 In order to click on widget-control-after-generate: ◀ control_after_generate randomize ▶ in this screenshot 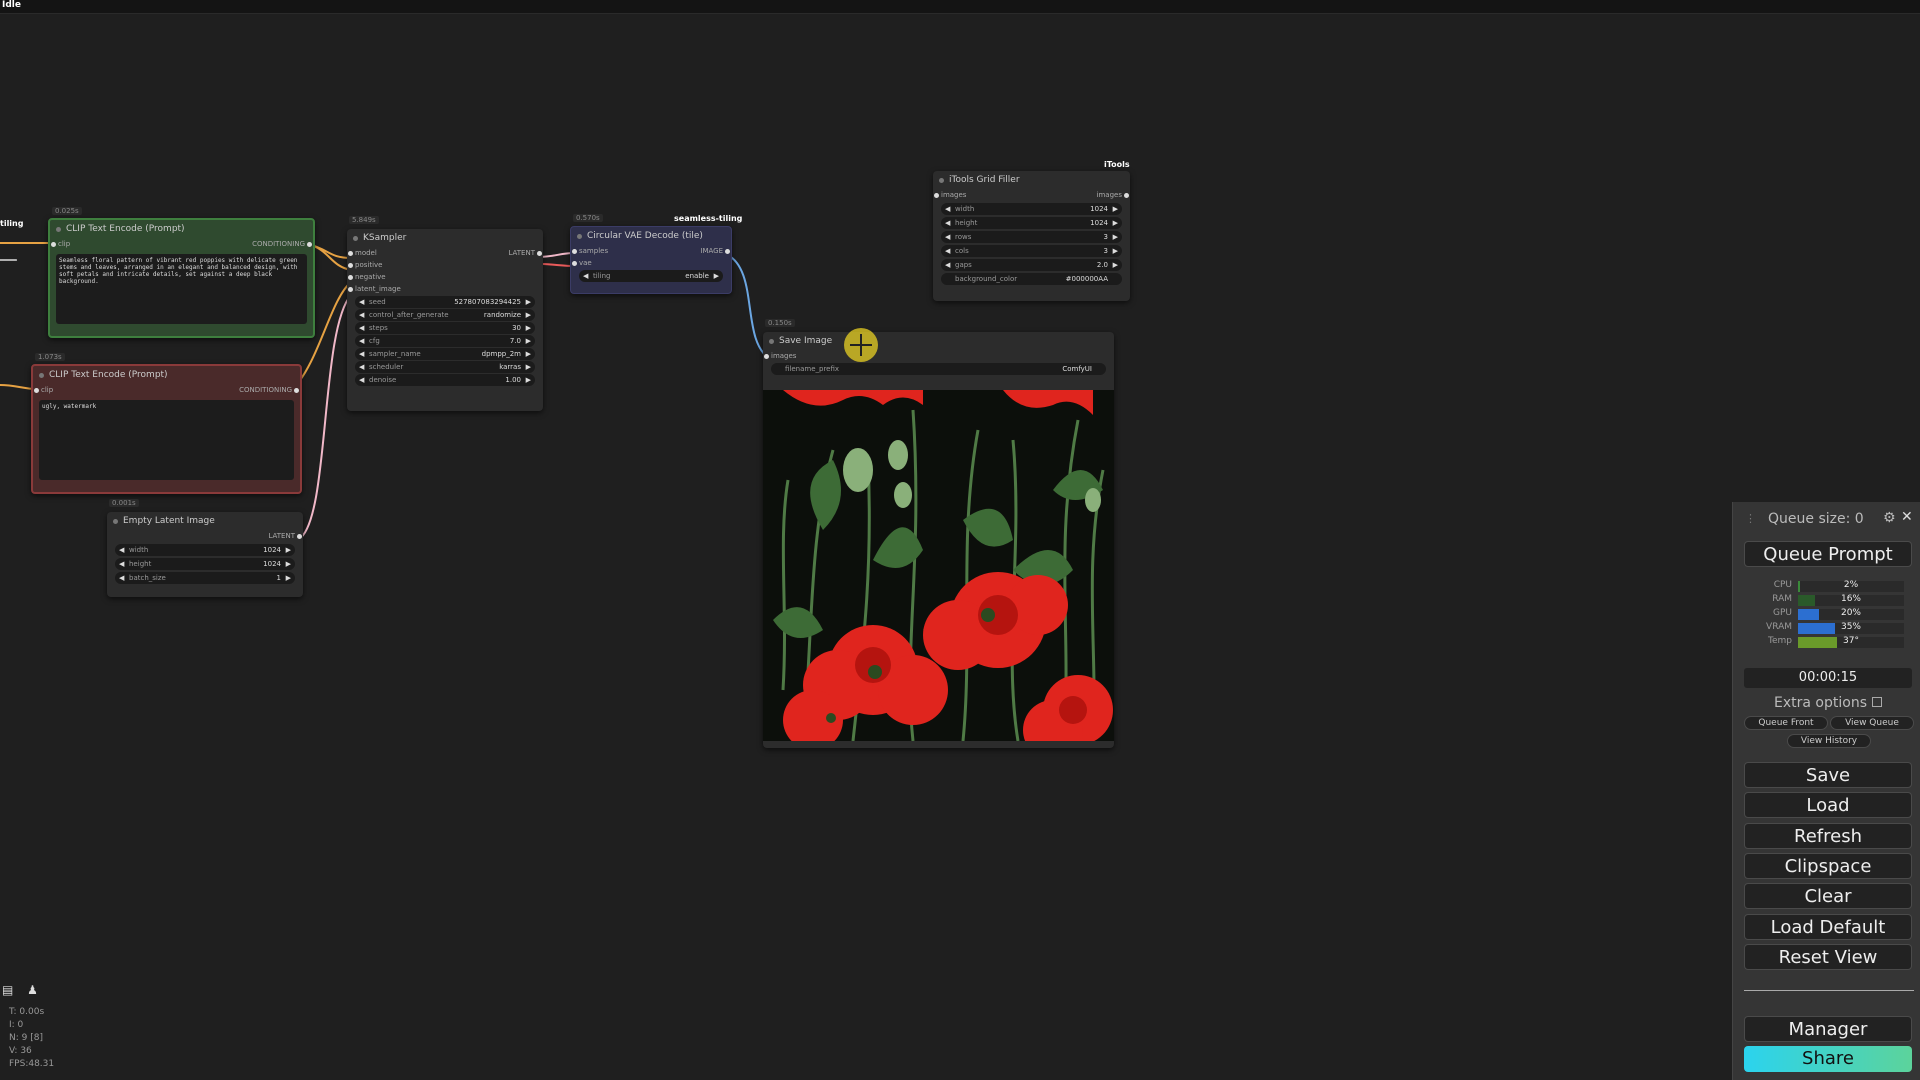, I will do `click(445, 315)`.